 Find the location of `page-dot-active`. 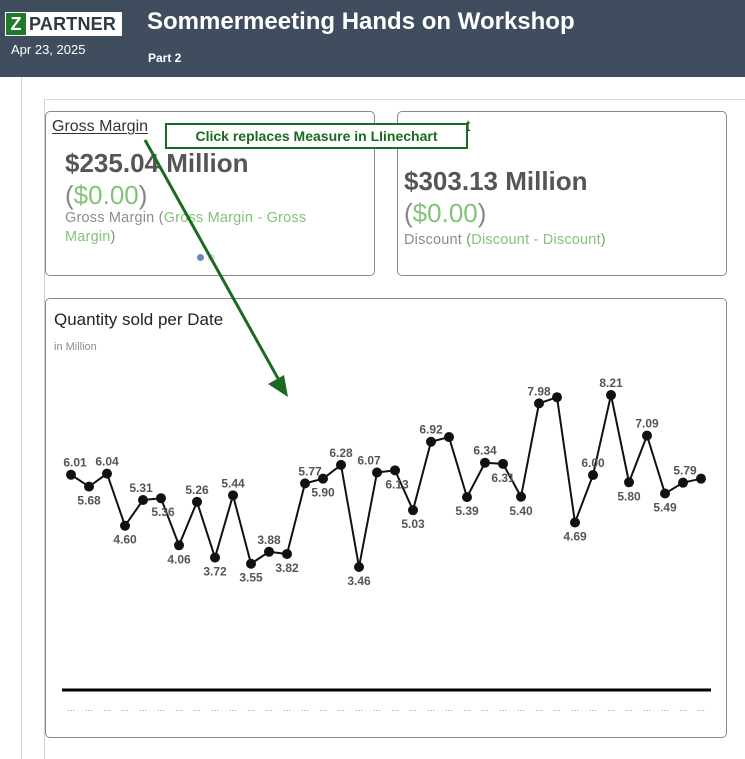

page-dot-active is located at coordinates (200, 257).